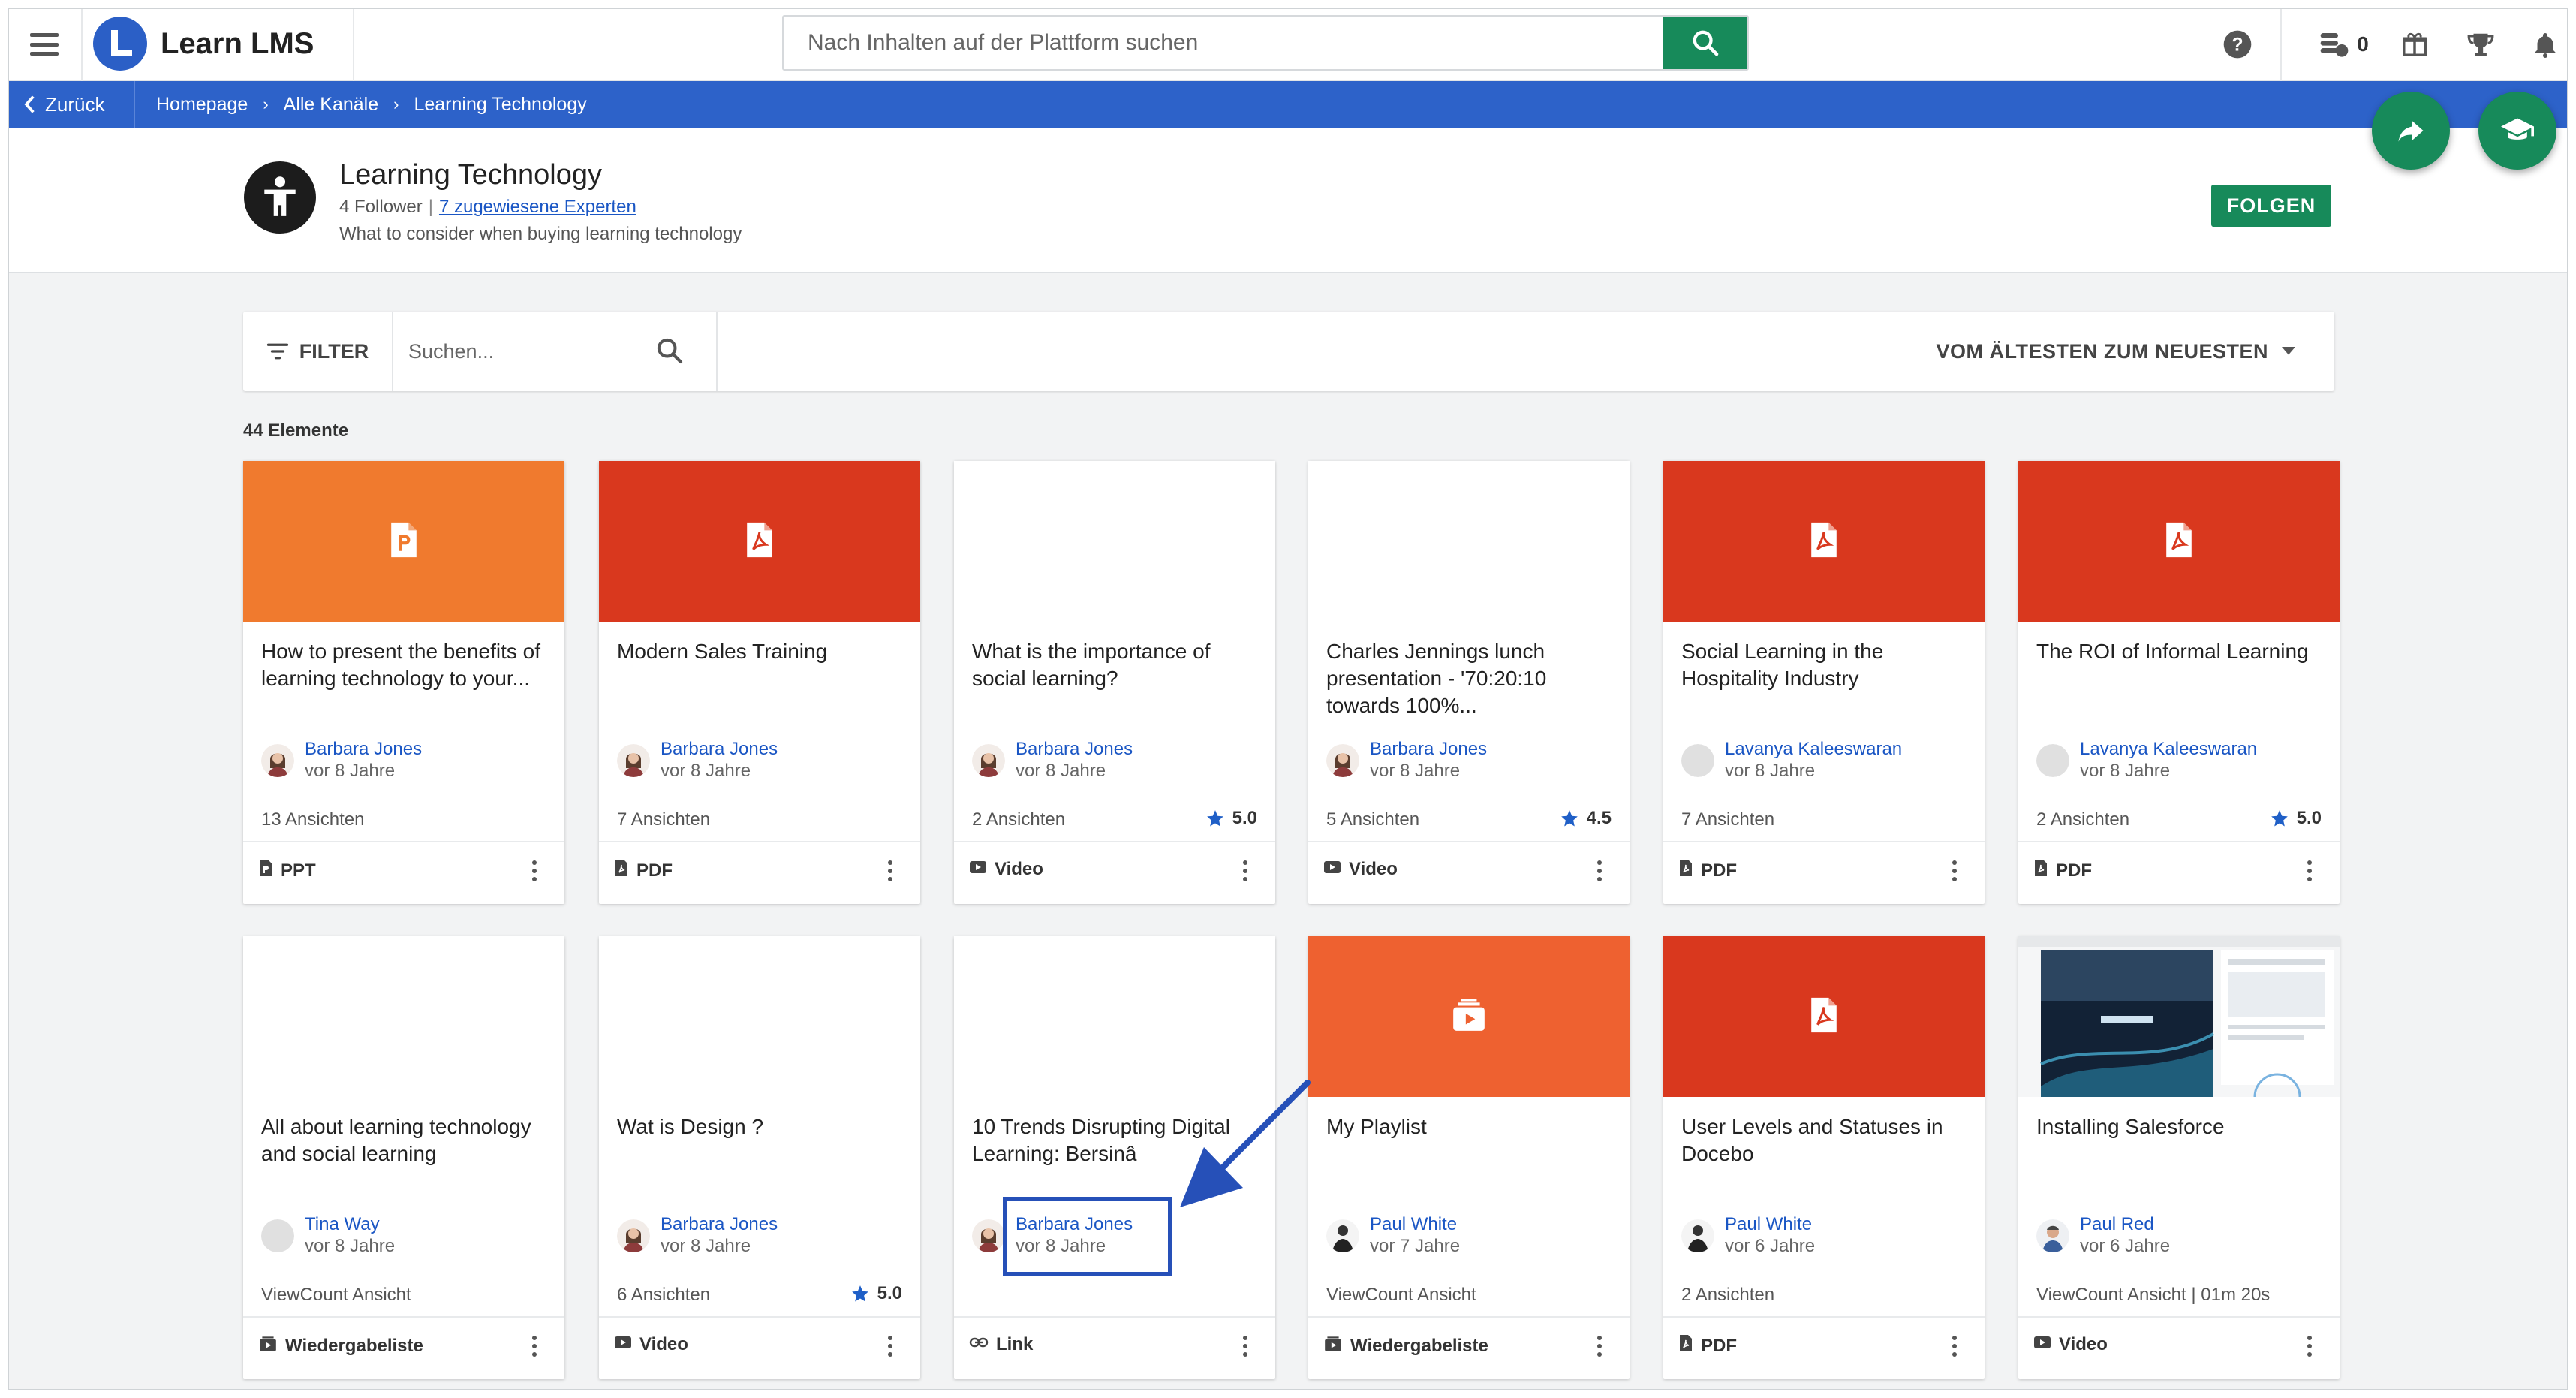 The height and width of the screenshot is (1398, 2576). What do you see at coordinates (2343, 44) in the screenshot?
I see `coins-counter: 0` at bounding box center [2343, 44].